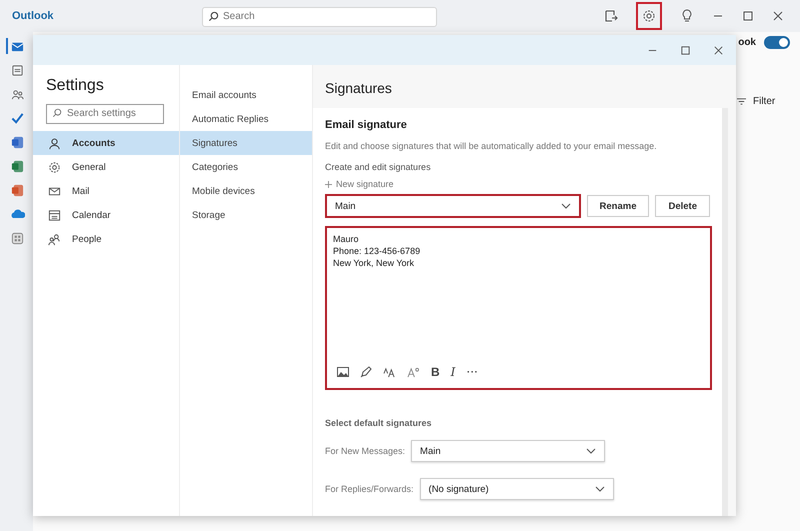 The image size is (800, 531). I want to click on italic-button: I, so click(453, 372).